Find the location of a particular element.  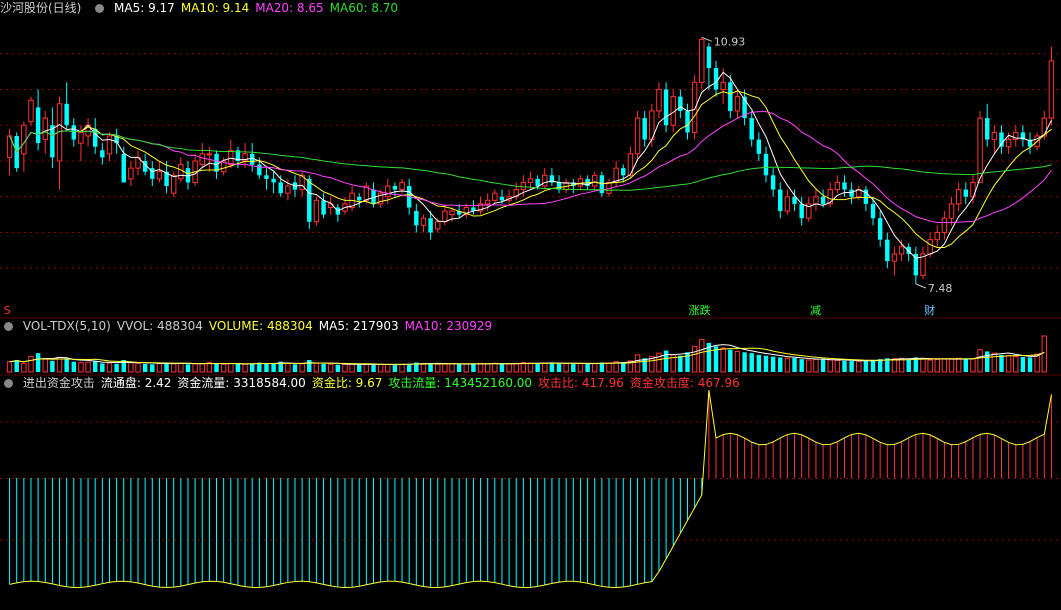

vol-label-0: VOL-TDX(5,10) is located at coordinates (66, 326).